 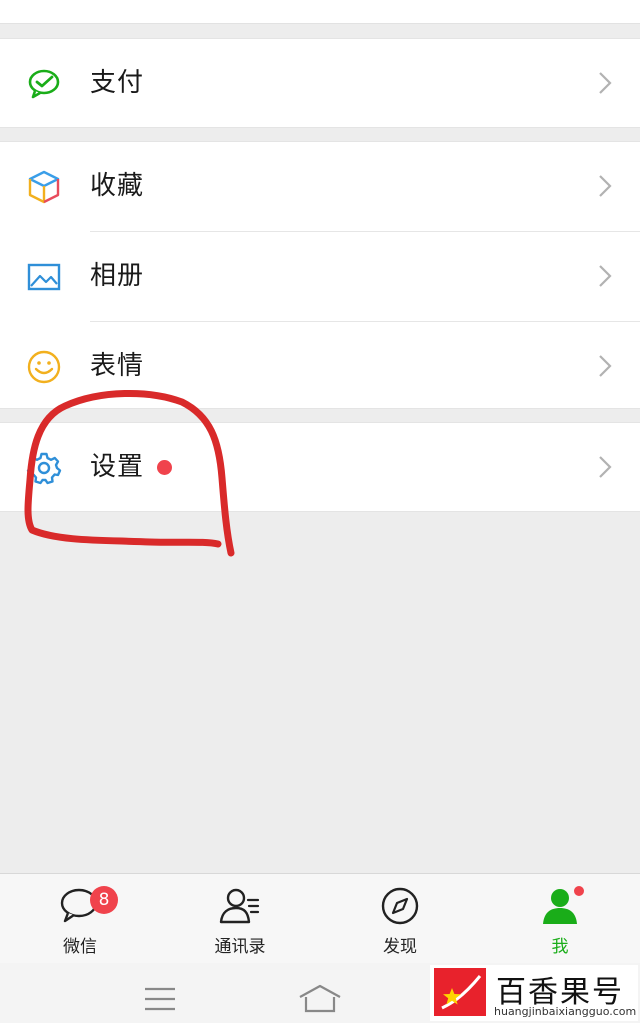 What do you see at coordinates (320, 12) in the screenshot?
I see `previous-section-edge` at bounding box center [320, 12].